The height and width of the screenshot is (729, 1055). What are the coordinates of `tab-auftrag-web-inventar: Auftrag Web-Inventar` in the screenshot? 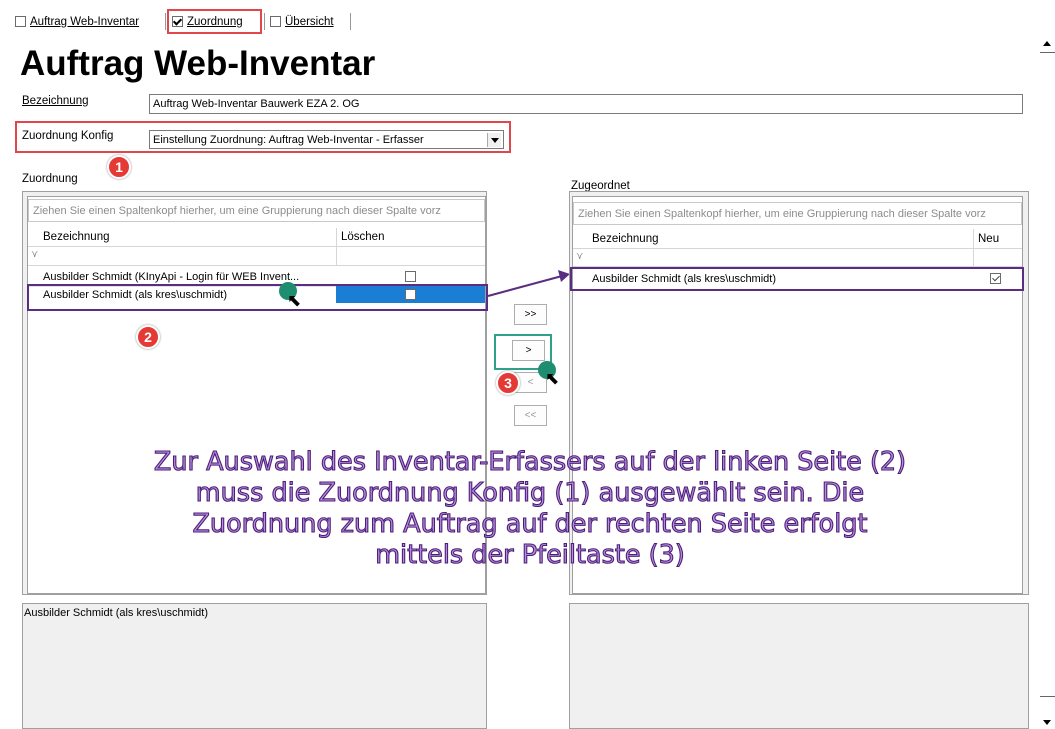 It's located at (77, 21).